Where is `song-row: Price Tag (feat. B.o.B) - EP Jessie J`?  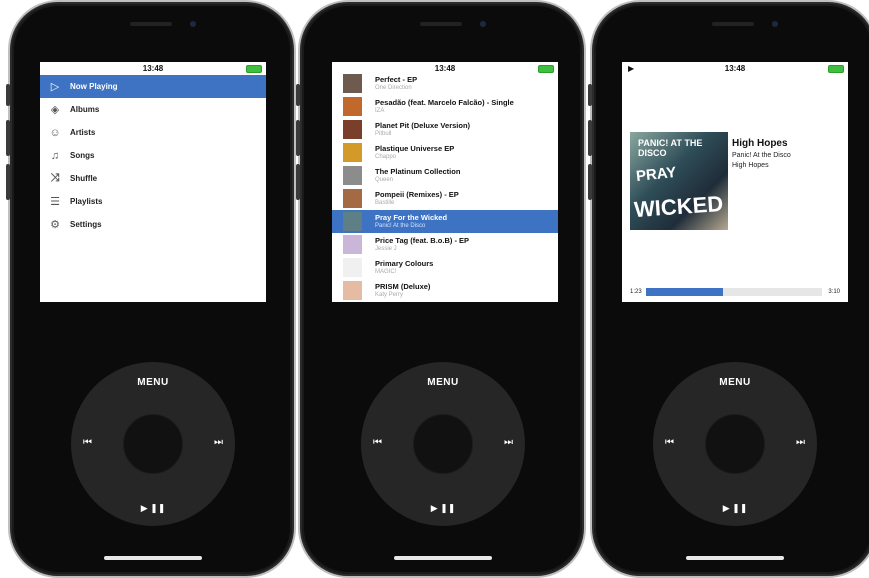 song-row: Price Tag (feat. B.o.B) - EP Jessie J is located at coordinates (445, 244).